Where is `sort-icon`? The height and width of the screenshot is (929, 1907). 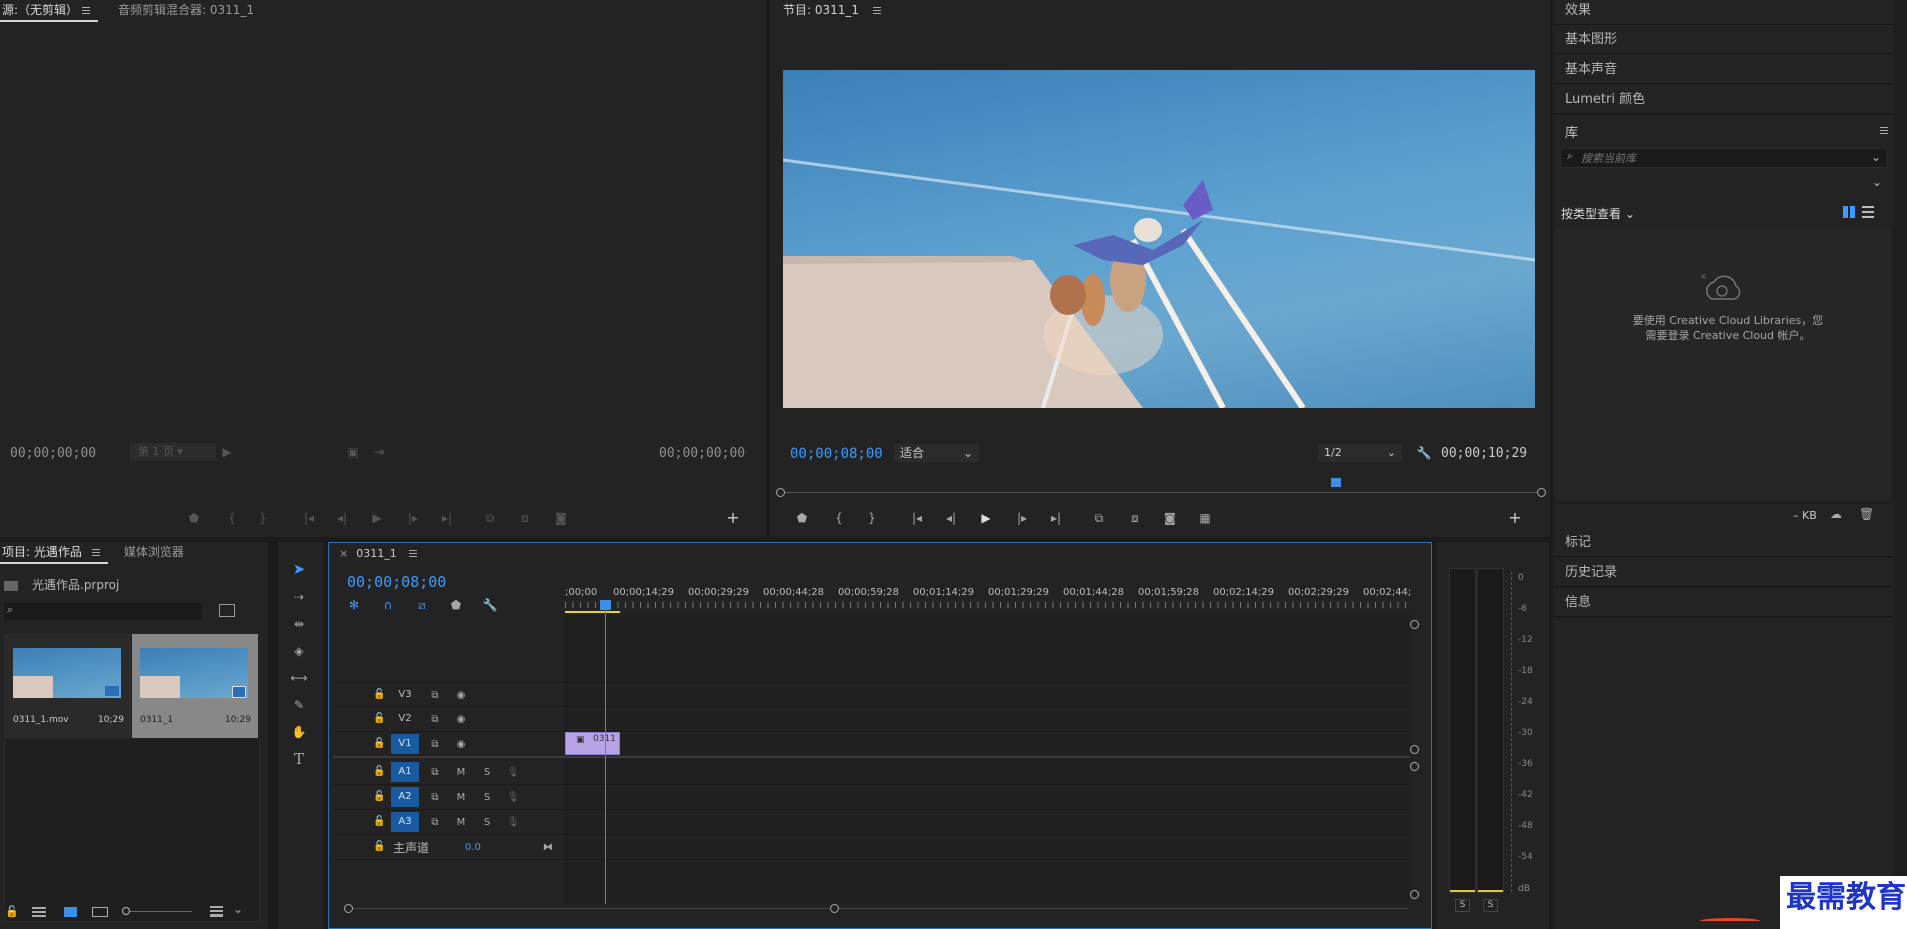 sort-icon is located at coordinates (216, 911).